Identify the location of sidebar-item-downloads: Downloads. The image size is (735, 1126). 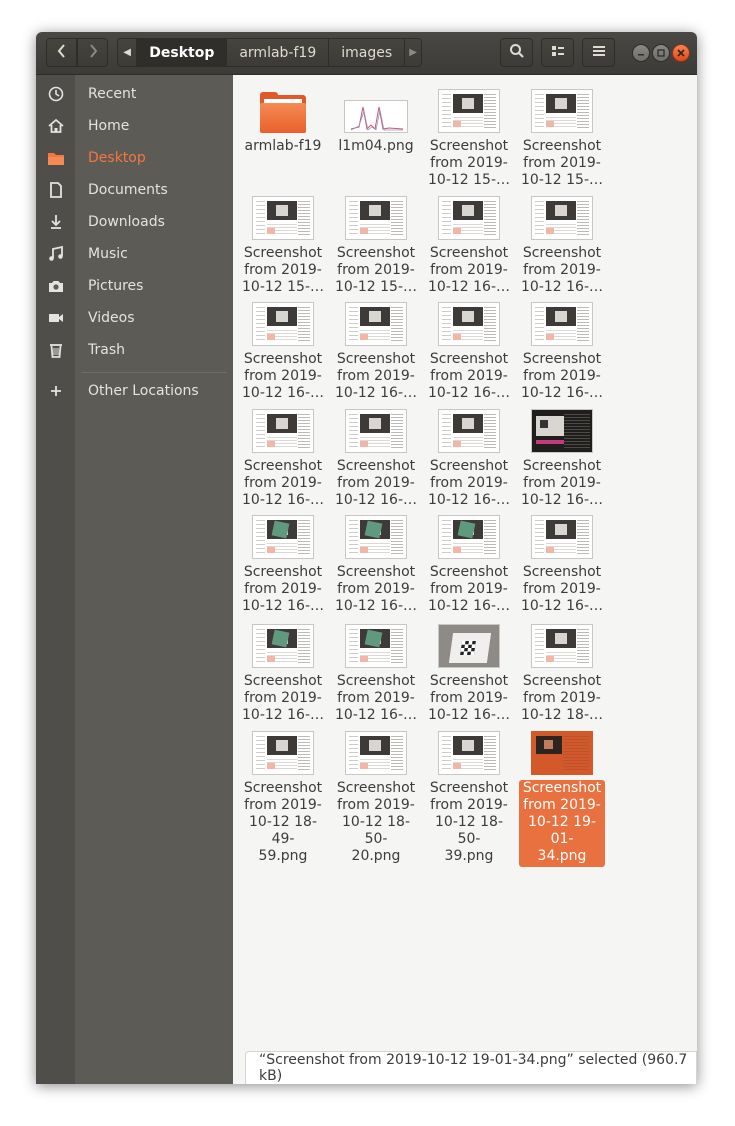
(134, 222).